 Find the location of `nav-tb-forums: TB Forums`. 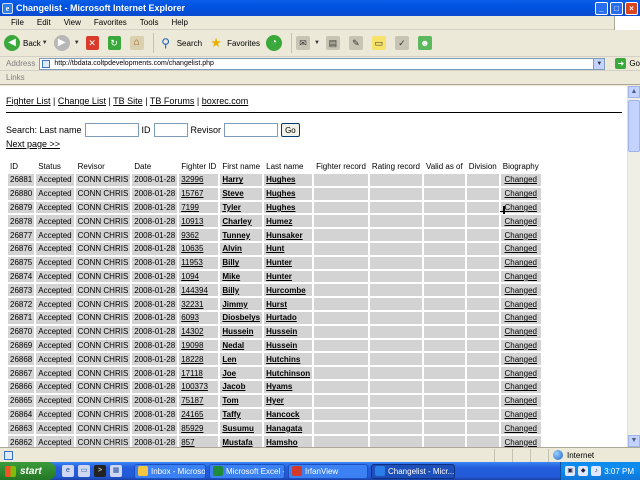

nav-tb-forums: TB Forums is located at coordinates (172, 101).